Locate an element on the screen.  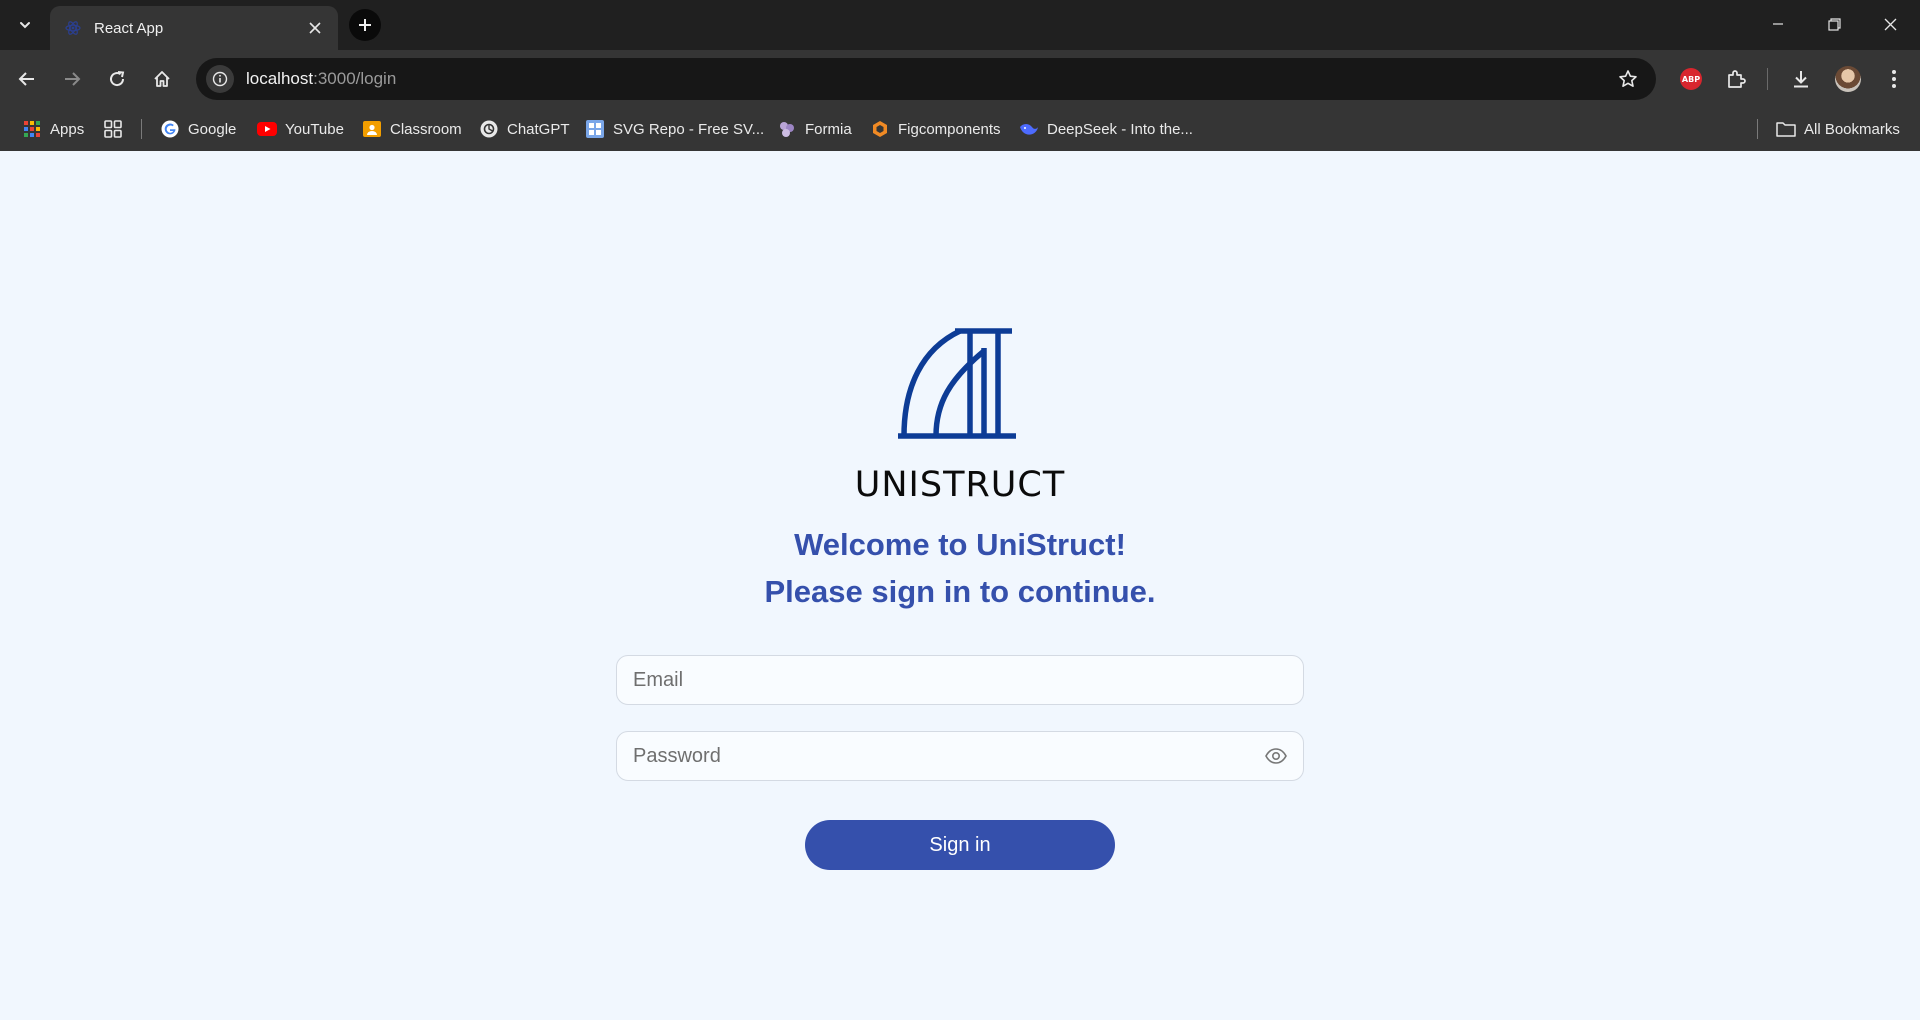
bookmark-label: Figcomponents is located at coordinates (949, 129).